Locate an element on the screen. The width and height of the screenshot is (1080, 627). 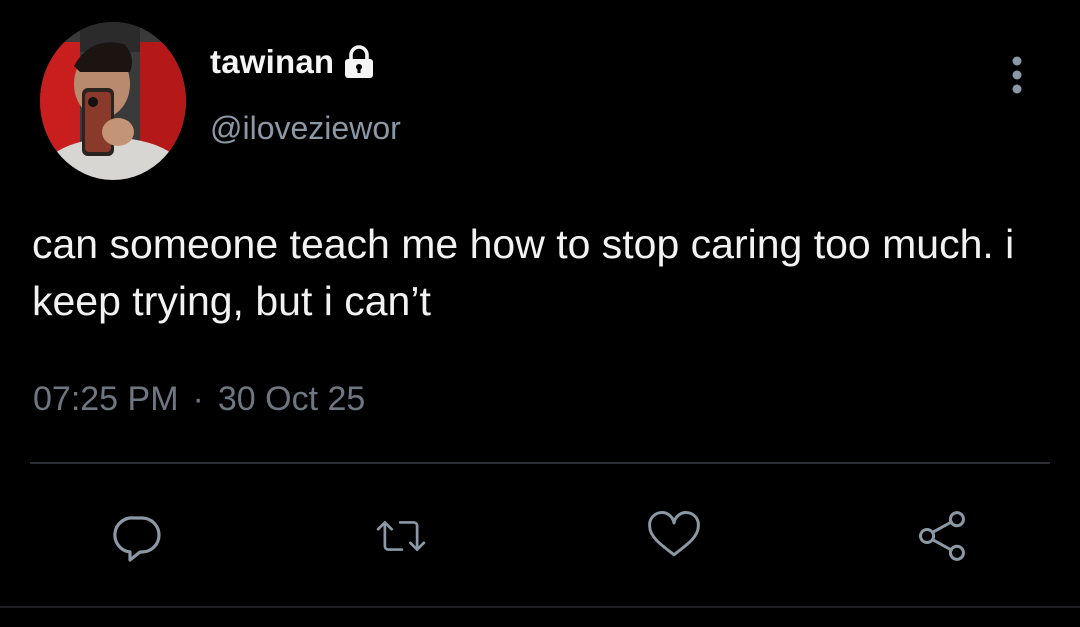
tweet-meta: 07:25 PM · 30 Oct 25 is located at coordinates (199, 399).